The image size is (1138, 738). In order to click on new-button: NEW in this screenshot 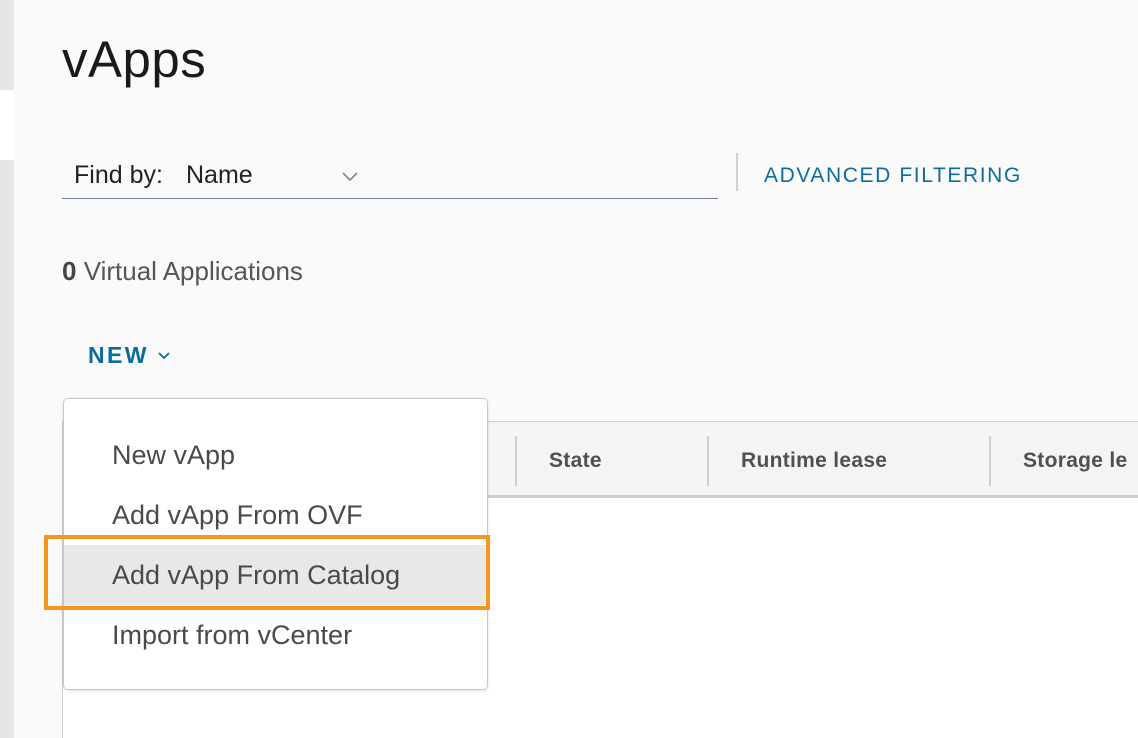, I will do `click(129, 355)`.